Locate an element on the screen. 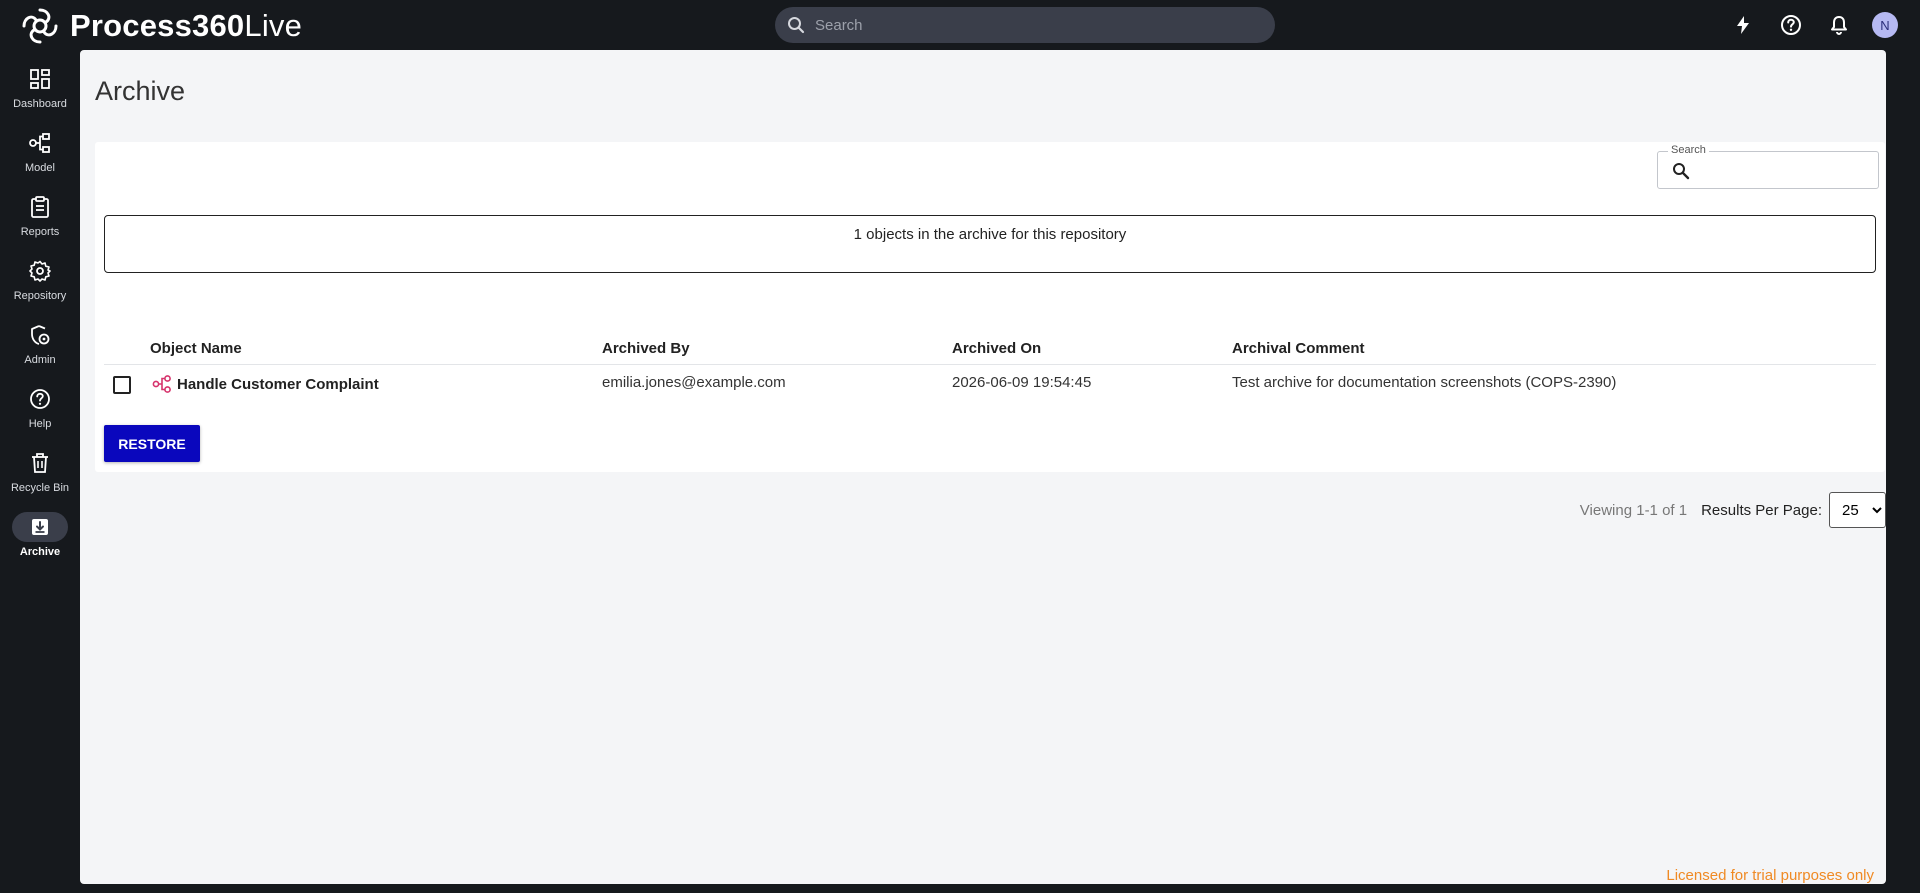 This screenshot has height=893, width=1920. model-icon is located at coordinates (39, 143).